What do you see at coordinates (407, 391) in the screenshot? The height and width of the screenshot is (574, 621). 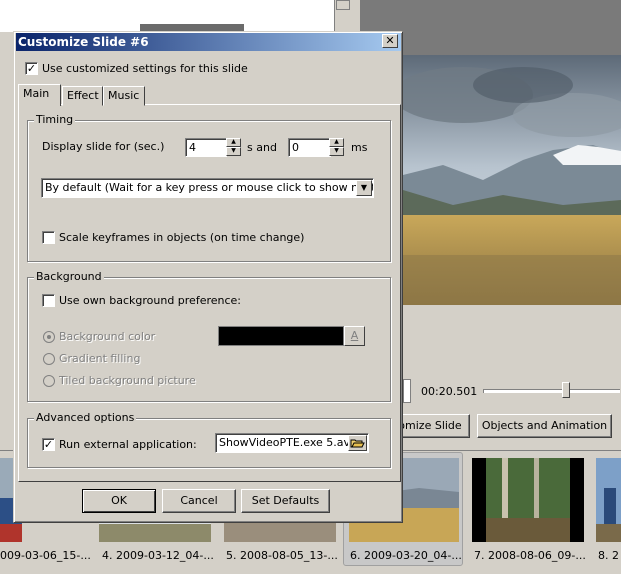 I see `play-control-edge` at bounding box center [407, 391].